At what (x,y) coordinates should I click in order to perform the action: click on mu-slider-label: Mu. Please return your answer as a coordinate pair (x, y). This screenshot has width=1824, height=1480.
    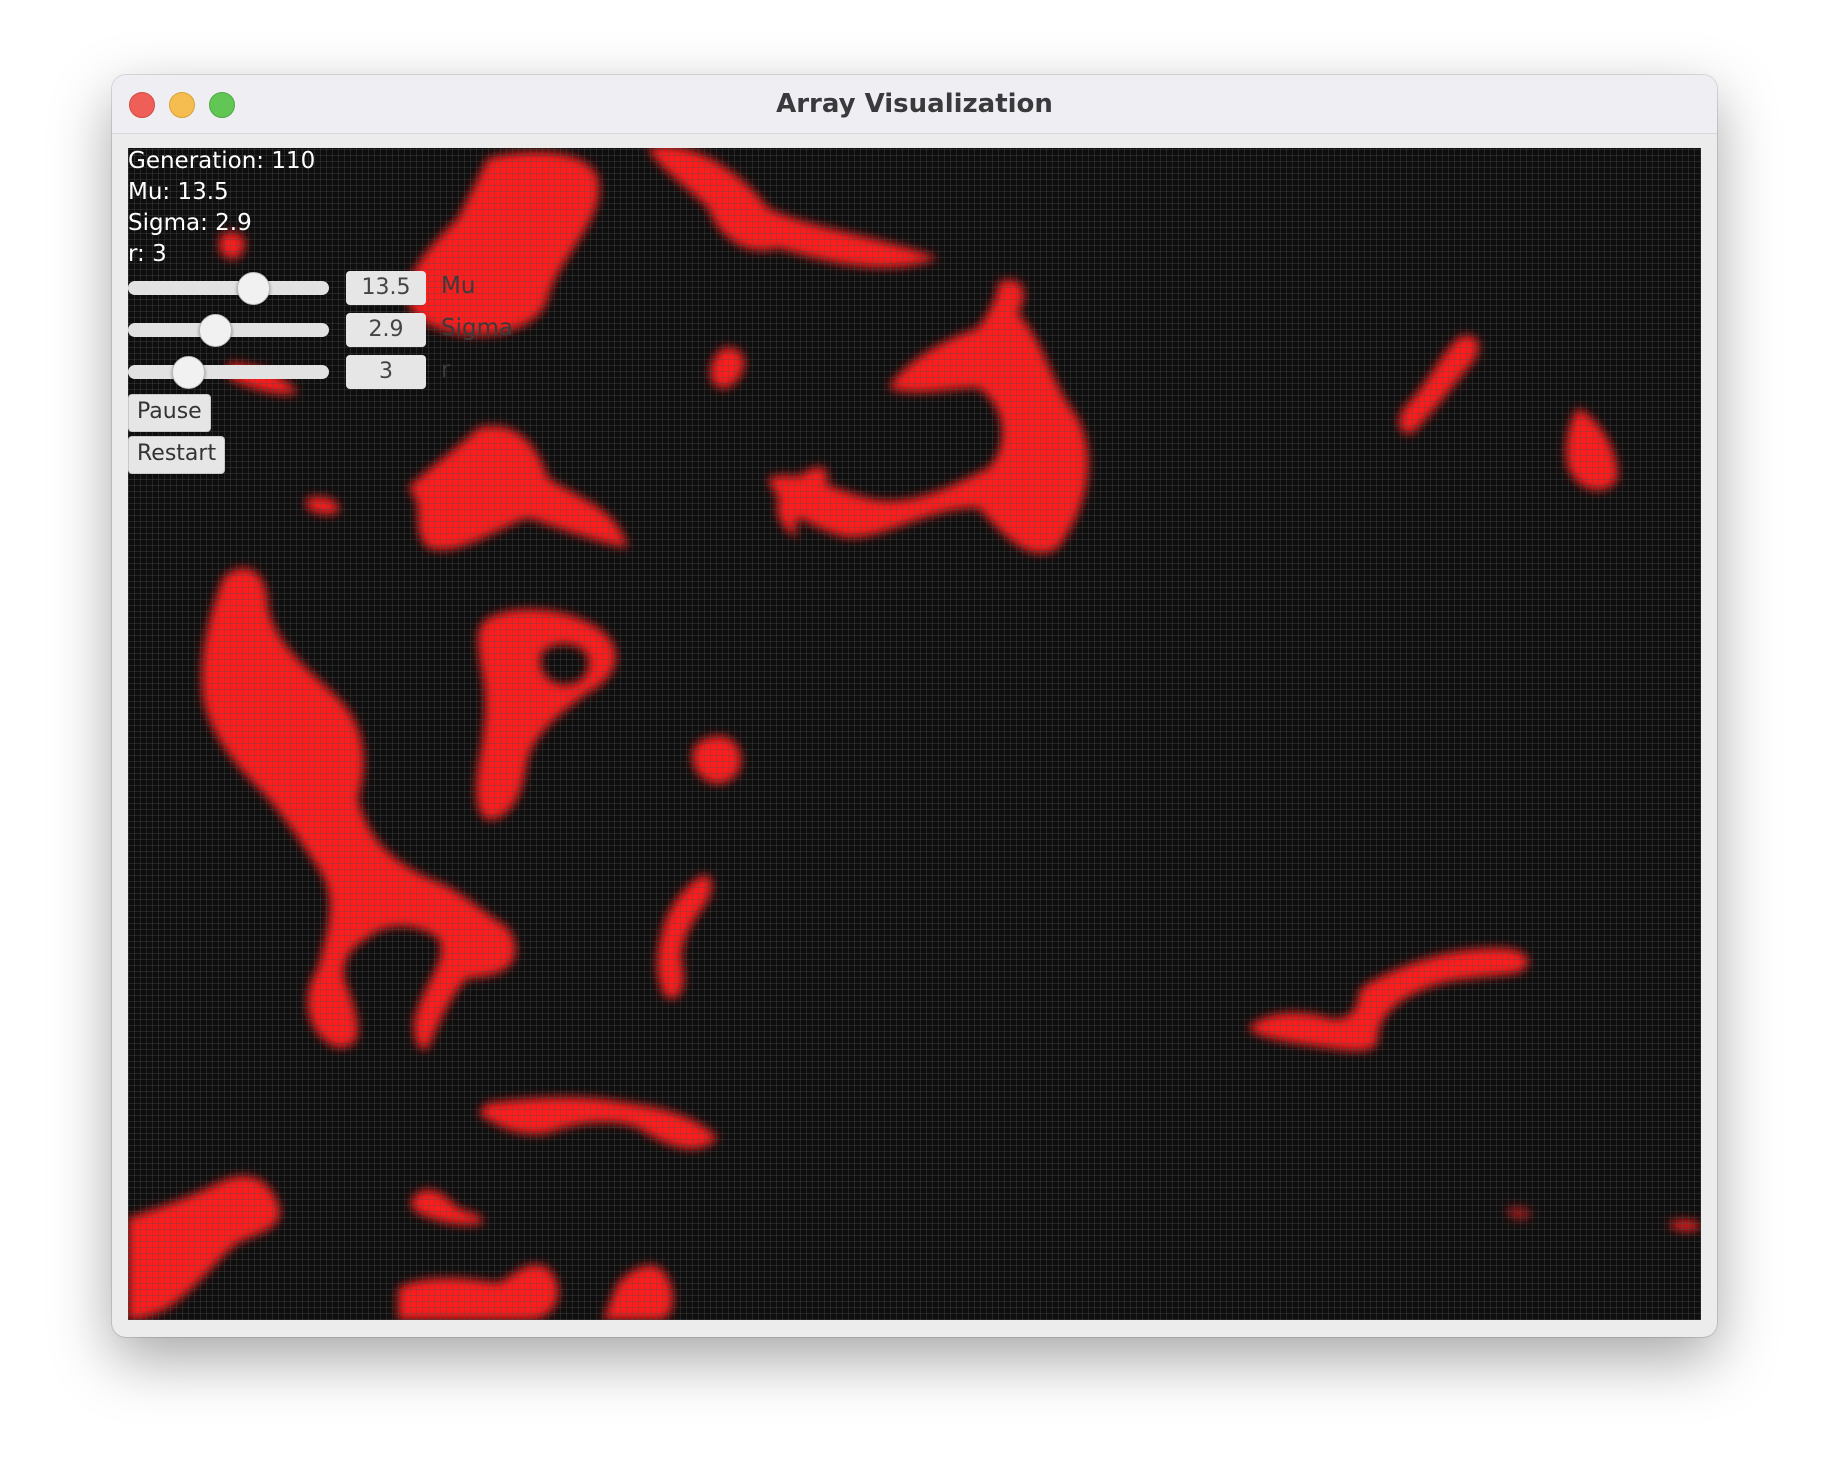
    Looking at the image, I should click on (458, 286).